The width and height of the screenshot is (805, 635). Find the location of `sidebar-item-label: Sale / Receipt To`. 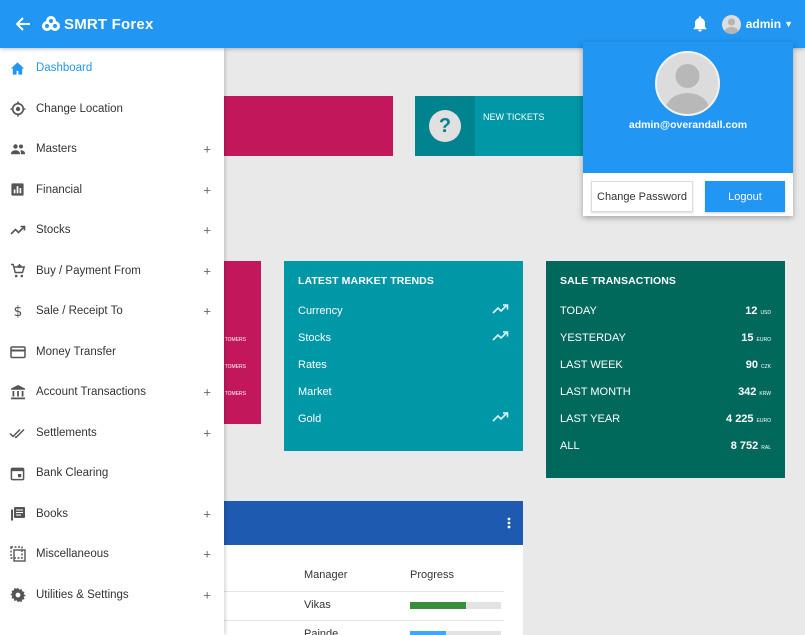

sidebar-item-label: Sale / Receipt To is located at coordinates (79, 311).